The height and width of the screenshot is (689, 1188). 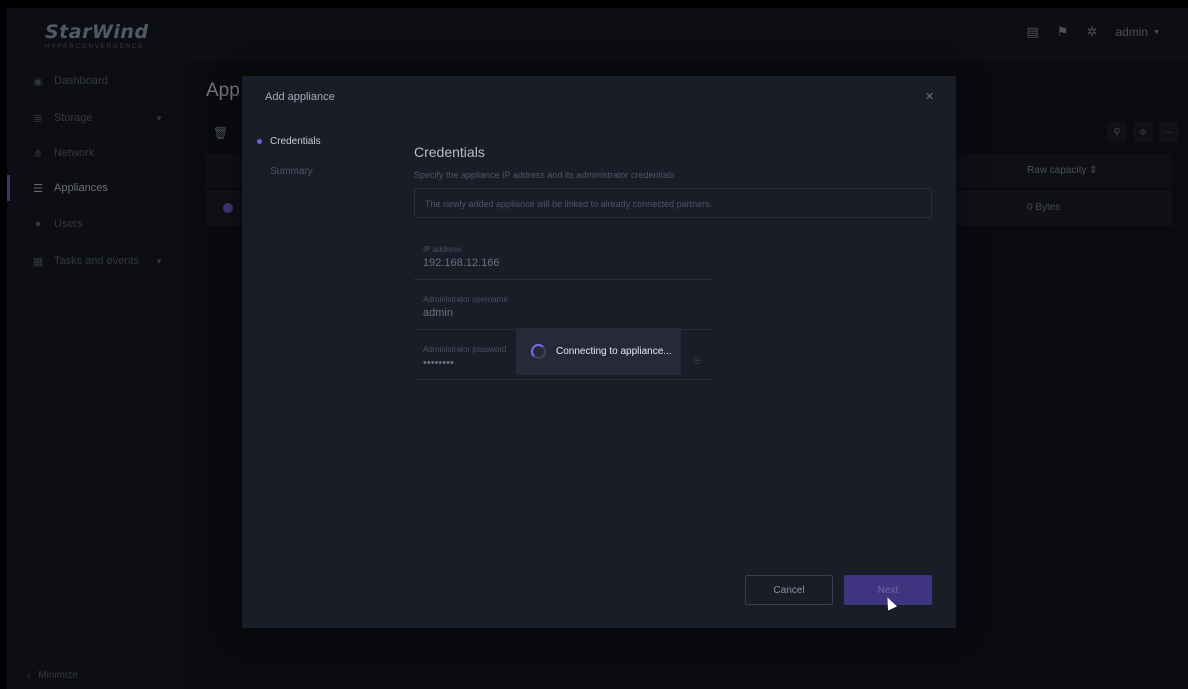 What do you see at coordinates (563, 261) in the screenshot?
I see `ip-address-field: IP address 192.168.12.166` at bounding box center [563, 261].